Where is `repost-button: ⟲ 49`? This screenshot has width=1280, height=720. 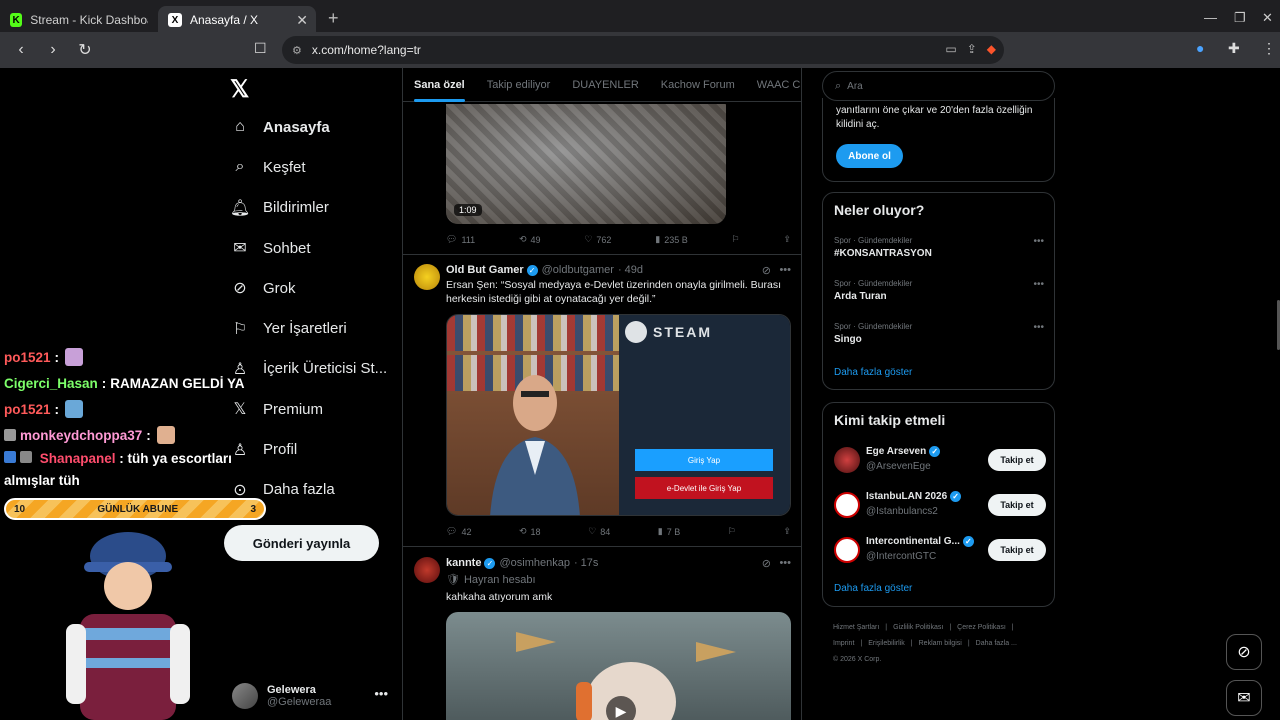
repost-button: ⟲ 49 is located at coordinates (530, 239).